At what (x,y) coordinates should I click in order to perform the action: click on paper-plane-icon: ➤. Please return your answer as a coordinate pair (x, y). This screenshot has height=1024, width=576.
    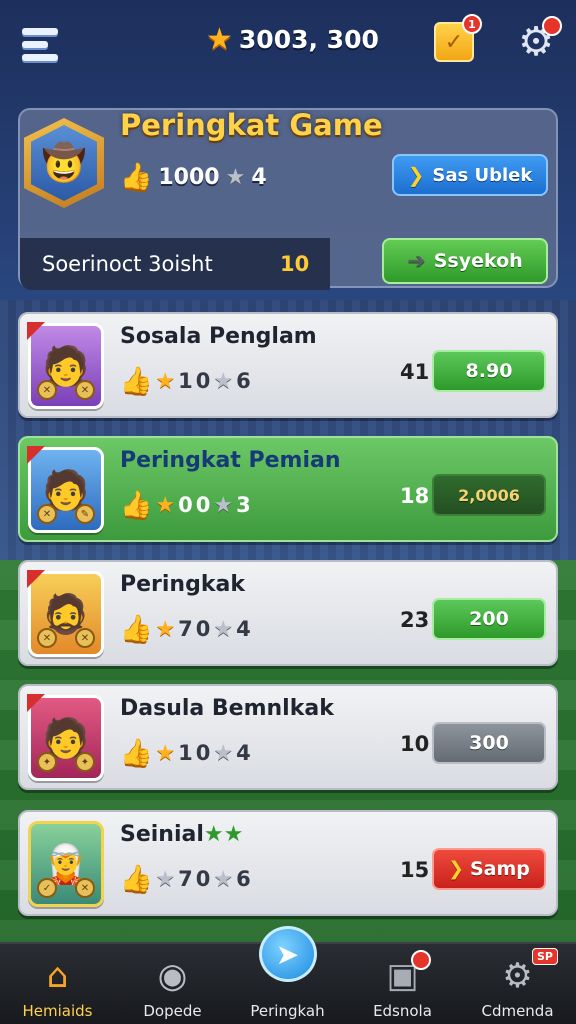
    Looking at the image, I should click on (287, 954).